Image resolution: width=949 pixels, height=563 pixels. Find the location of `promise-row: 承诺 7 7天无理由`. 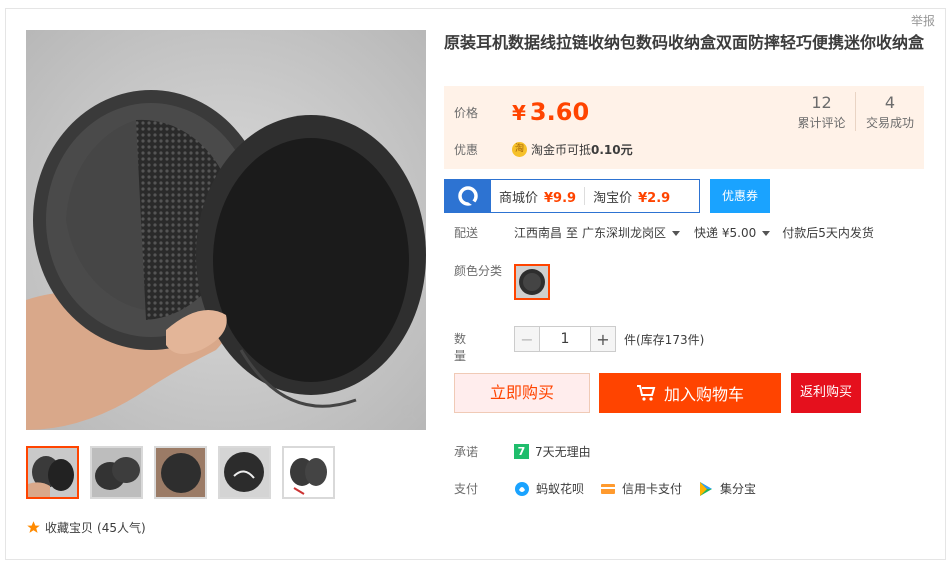

promise-row: 承诺 7 7天无理由 is located at coordinates (522, 451).